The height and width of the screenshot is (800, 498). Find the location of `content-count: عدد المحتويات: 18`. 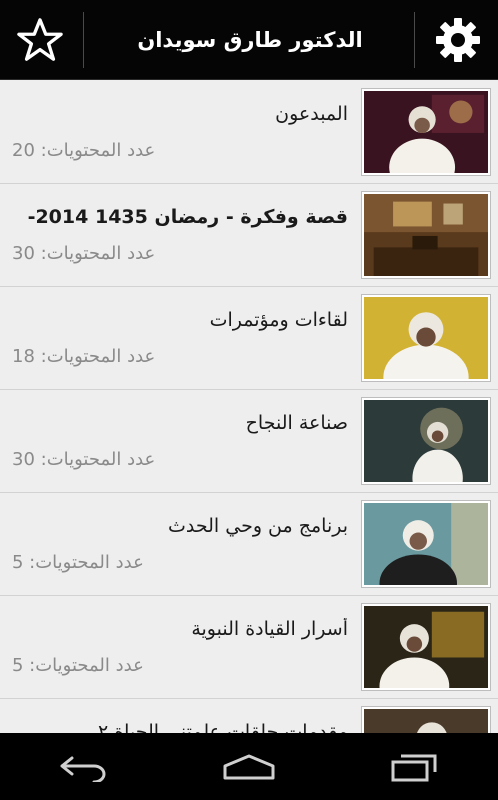

content-count: عدد المحتويات: 18 is located at coordinates (84, 356).